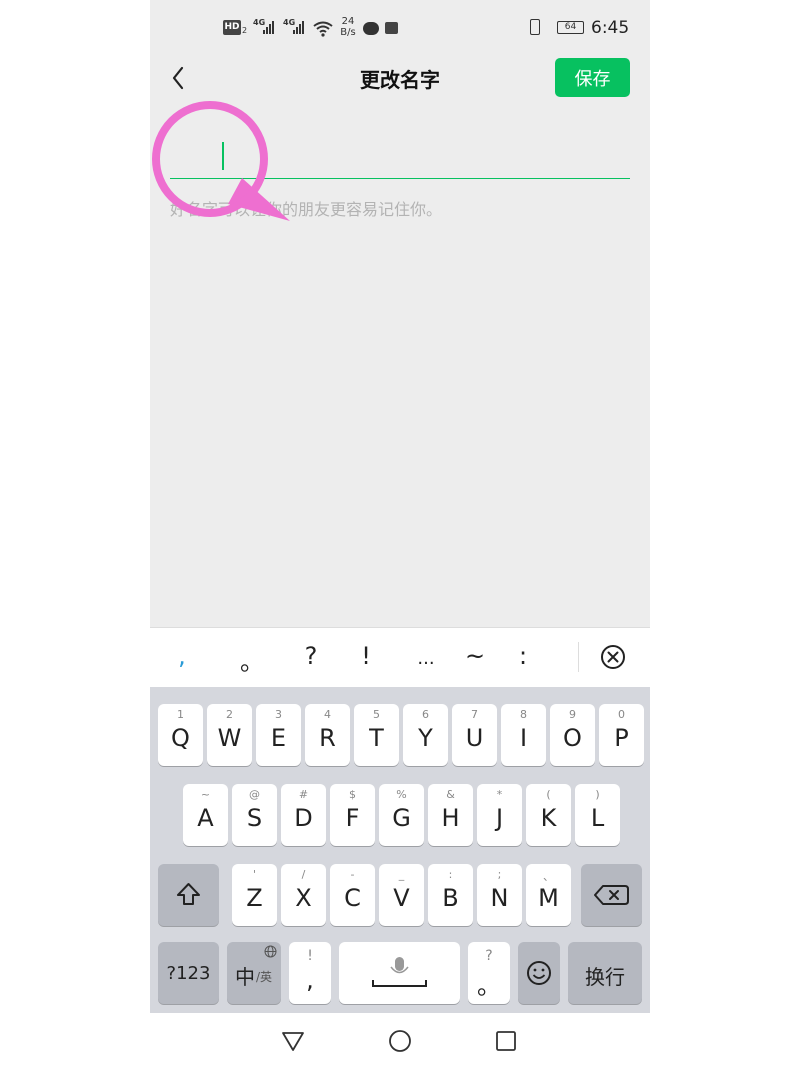 The width and height of the screenshot is (800, 1067). What do you see at coordinates (597, 794) in the screenshot?
I see `key-sub-label: )` at bounding box center [597, 794].